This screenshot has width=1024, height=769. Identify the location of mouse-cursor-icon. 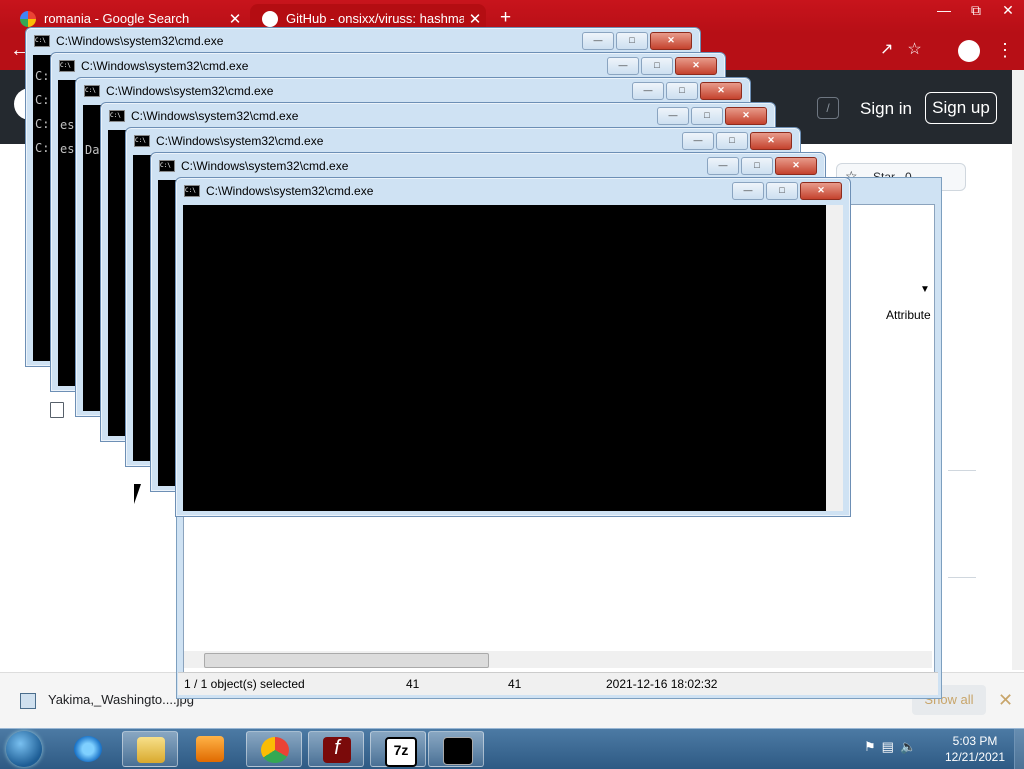
(141, 494).